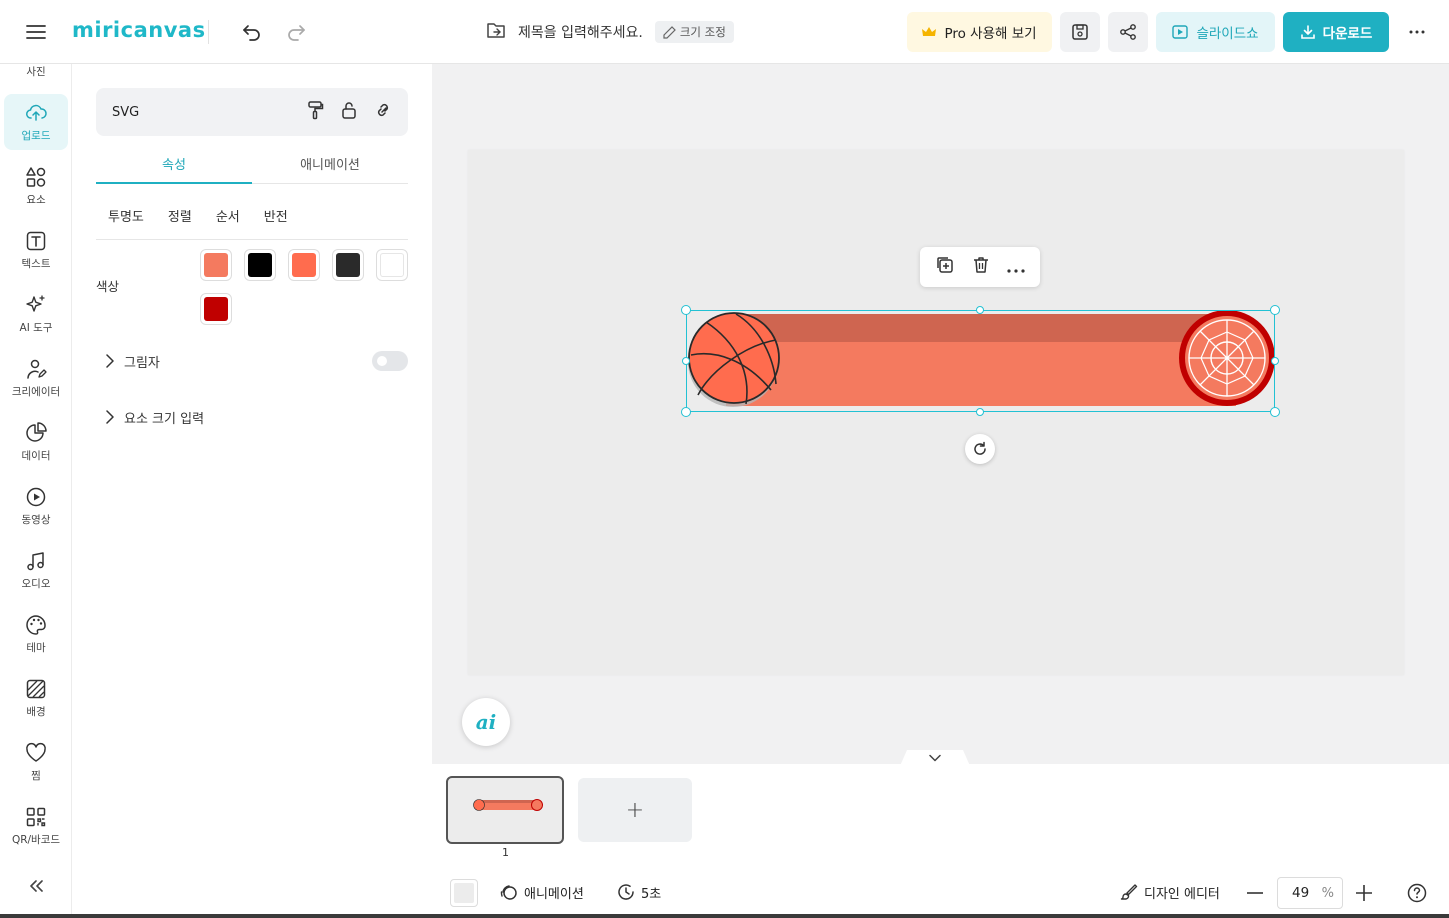 The height and width of the screenshot is (918, 1449). Describe the element at coordinates (36, 122) in the screenshot. I see `rail-item-upload: 업로드` at that location.